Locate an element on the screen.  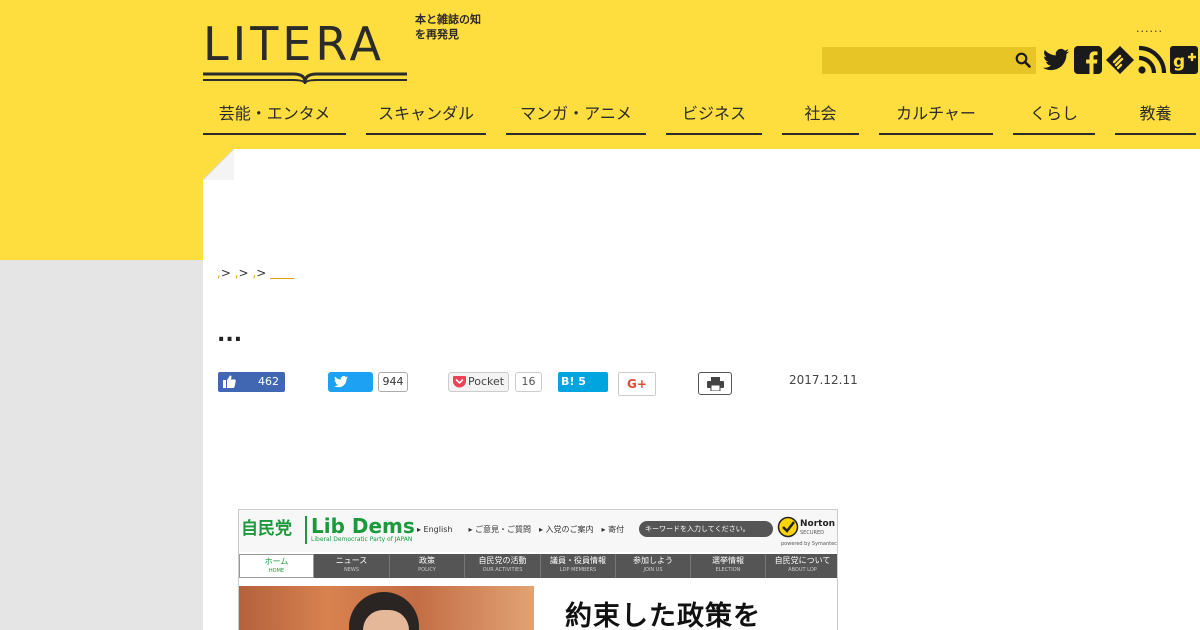
ldp-hero-photo is located at coordinates (386, 608).